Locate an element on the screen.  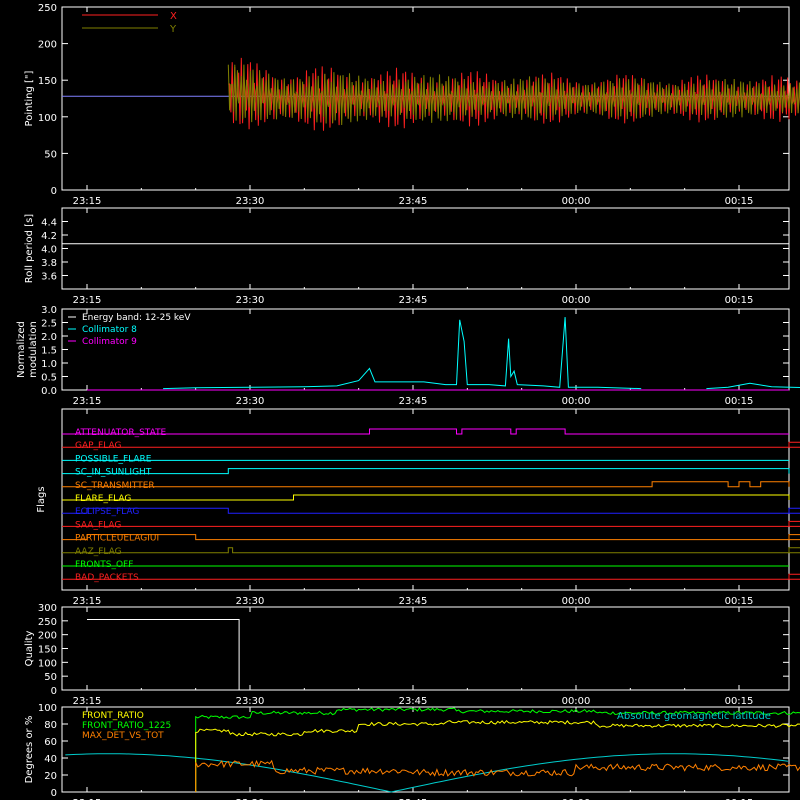
flag-line-aaz_flag is located at coordinates (431, 550).